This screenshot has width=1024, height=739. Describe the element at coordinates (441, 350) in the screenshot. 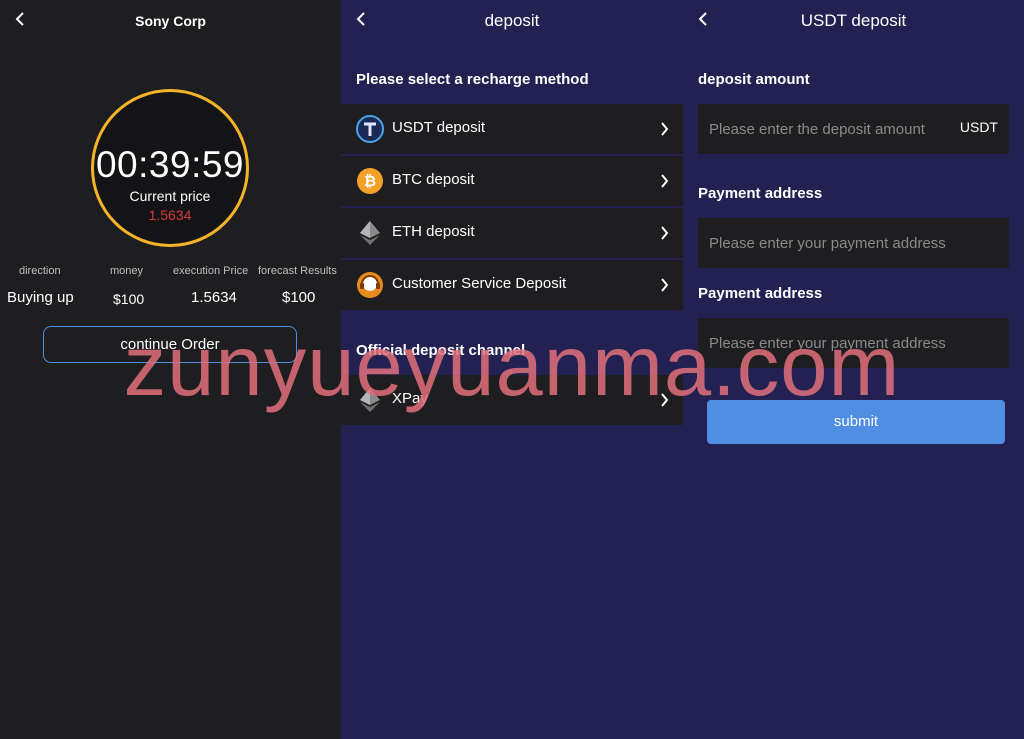

I see `section-official-channel: Official deposit channel` at that location.